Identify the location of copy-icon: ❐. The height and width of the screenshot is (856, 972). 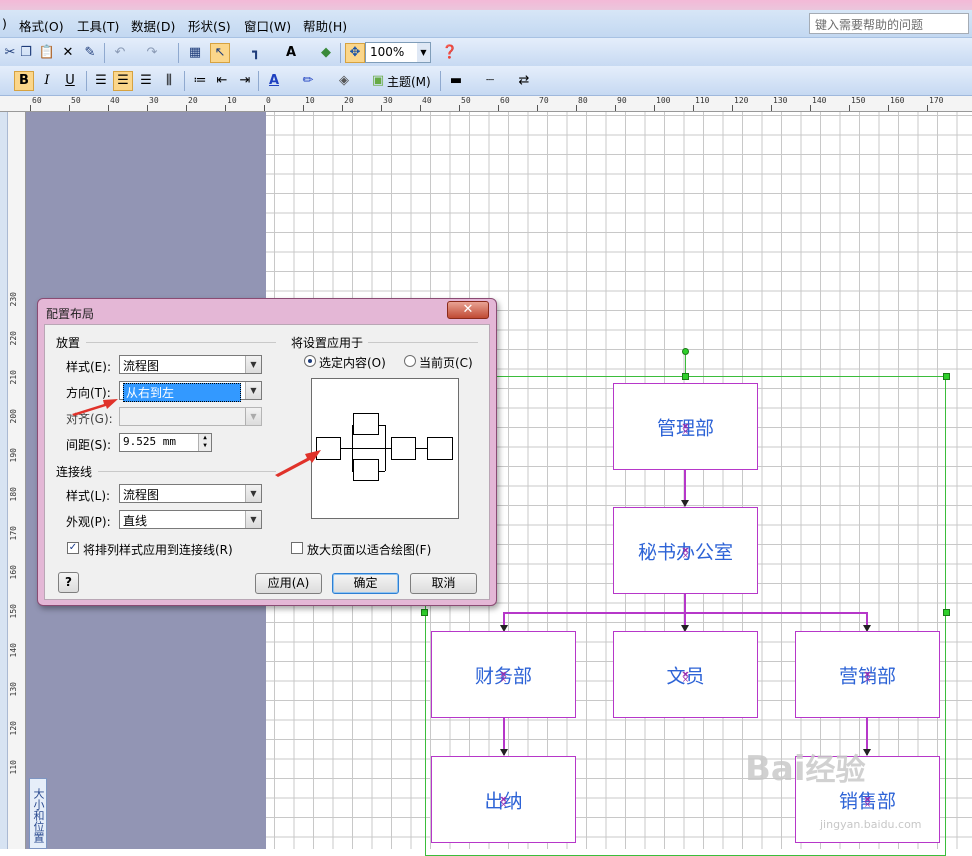
(26, 53).